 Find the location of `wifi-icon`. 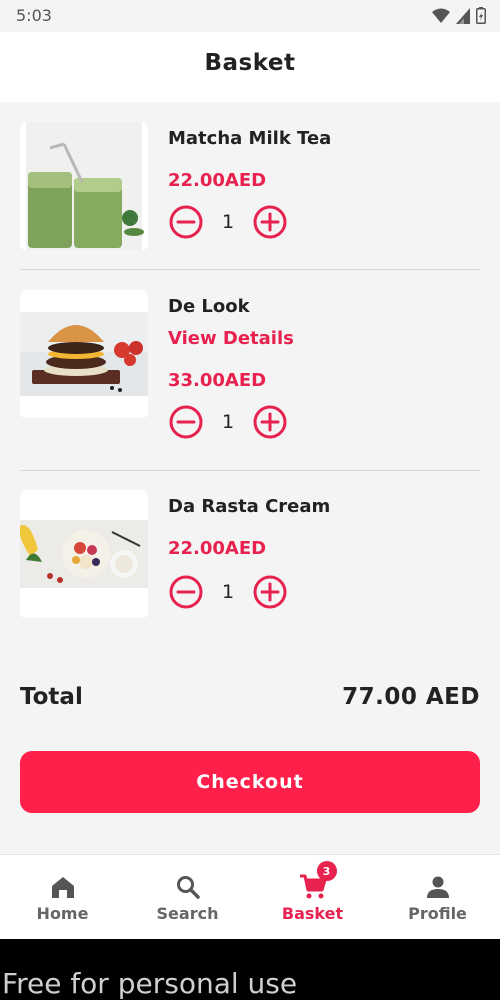

wifi-icon is located at coordinates (441, 15).